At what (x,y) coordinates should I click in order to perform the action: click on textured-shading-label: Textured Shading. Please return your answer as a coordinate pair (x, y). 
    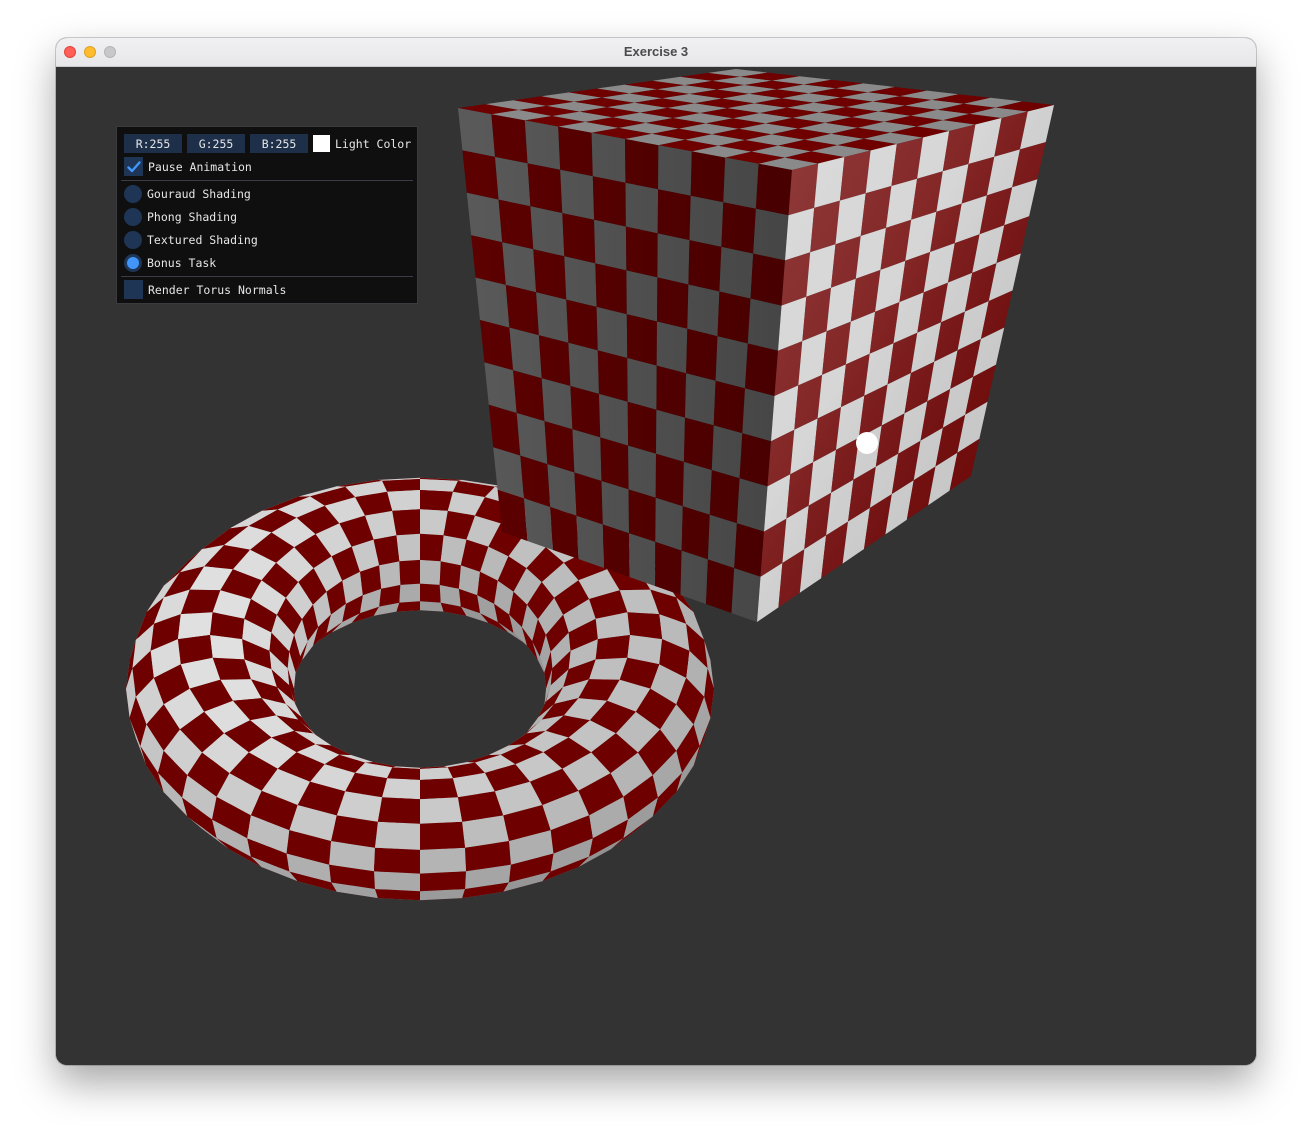
    Looking at the image, I should click on (202, 239).